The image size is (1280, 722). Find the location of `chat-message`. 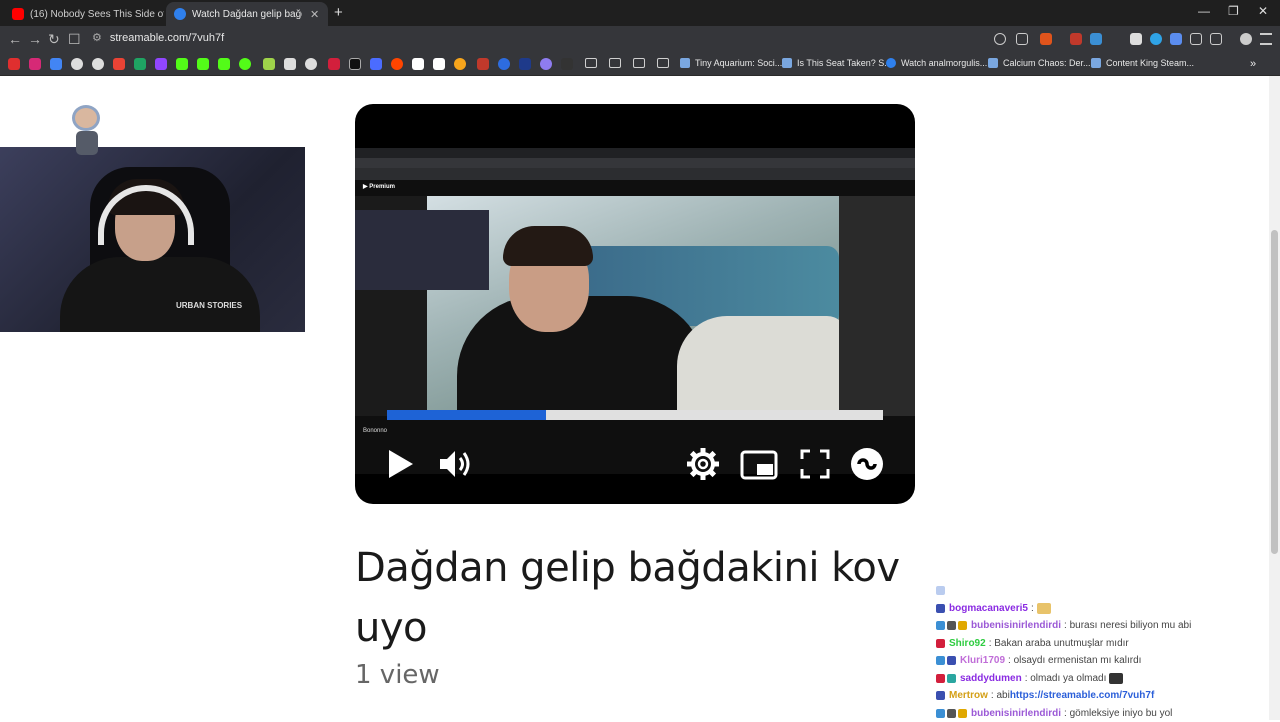

chat-message is located at coordinates (1102, 591).